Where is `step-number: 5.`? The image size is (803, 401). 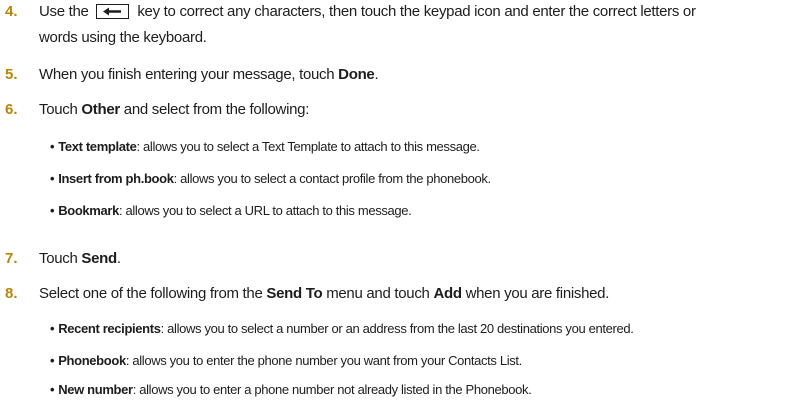
step-number: 5. is located at coordinates (11, 74).